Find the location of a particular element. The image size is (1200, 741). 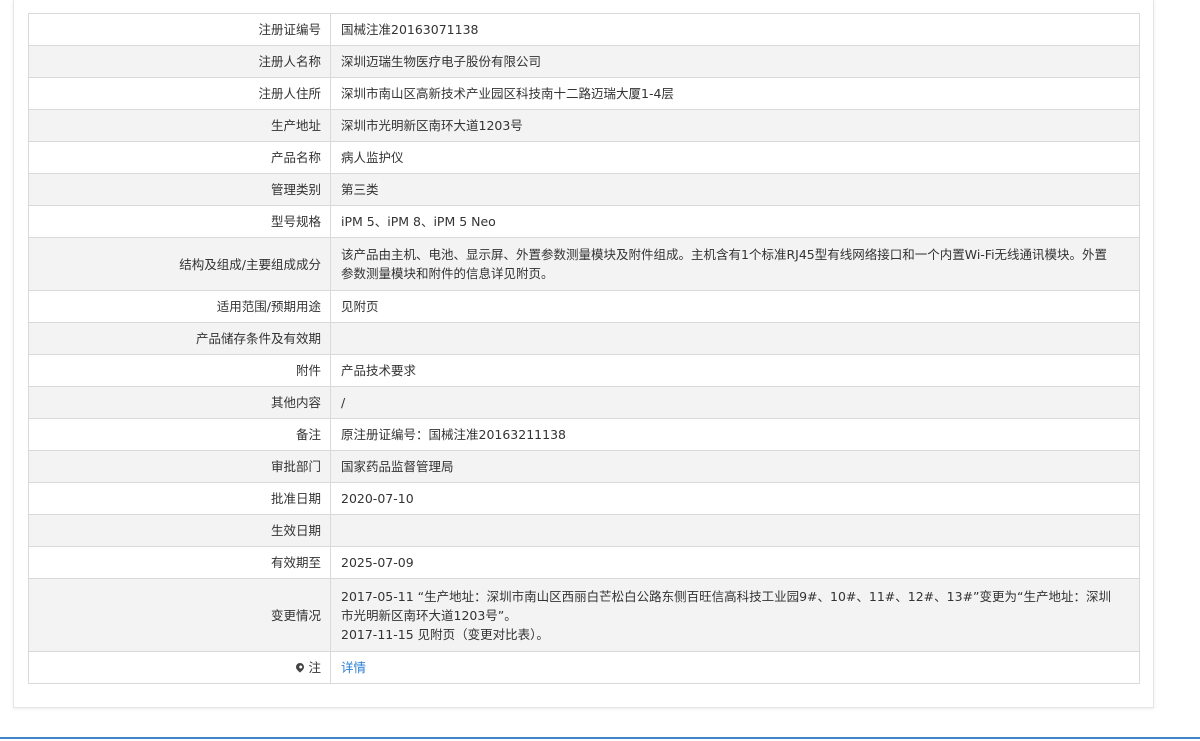

value-note: 详情 is located at coordinates (735, 667).